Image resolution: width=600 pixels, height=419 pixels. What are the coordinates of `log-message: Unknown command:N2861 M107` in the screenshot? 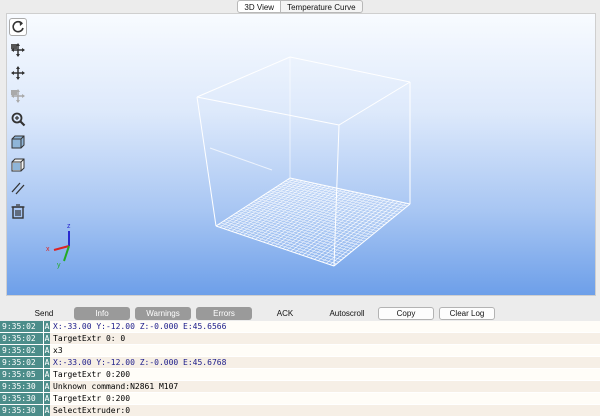 It's located at (325, 387).